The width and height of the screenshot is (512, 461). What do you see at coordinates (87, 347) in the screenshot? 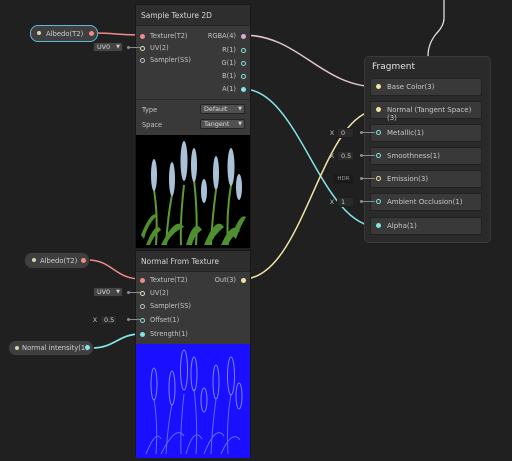
I see `float-output-port` at bounding box center [87, 347].